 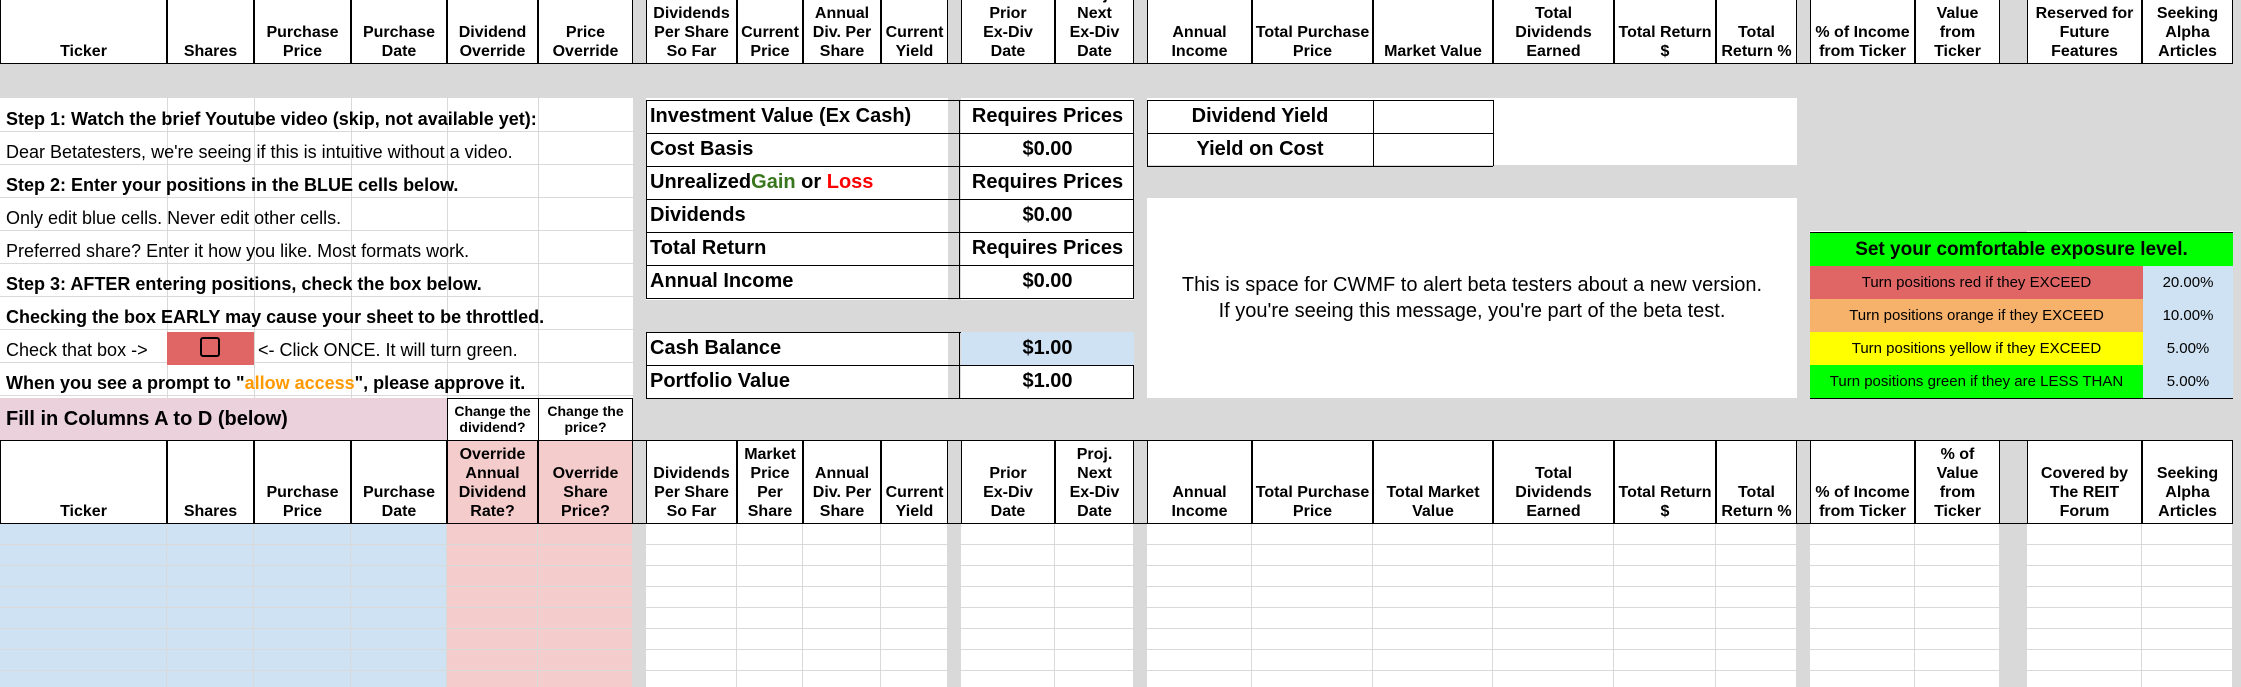 What do you see at coordinates (2188, 282) in the screenshot?
I see `exposure-value-1: 20.00%` at bounding box center [2188, 282].